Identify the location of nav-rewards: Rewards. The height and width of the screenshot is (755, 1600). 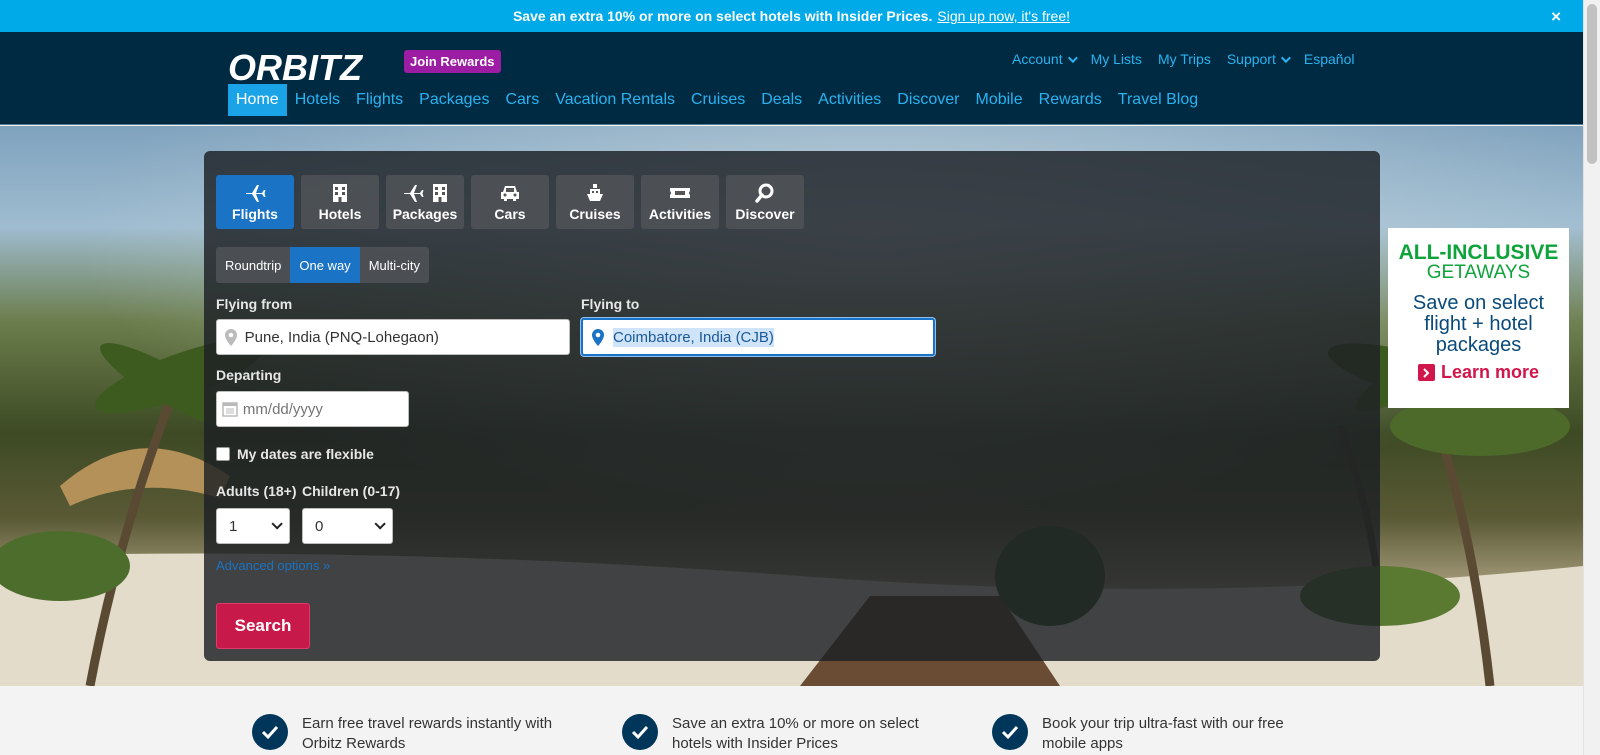
(1070, 100).